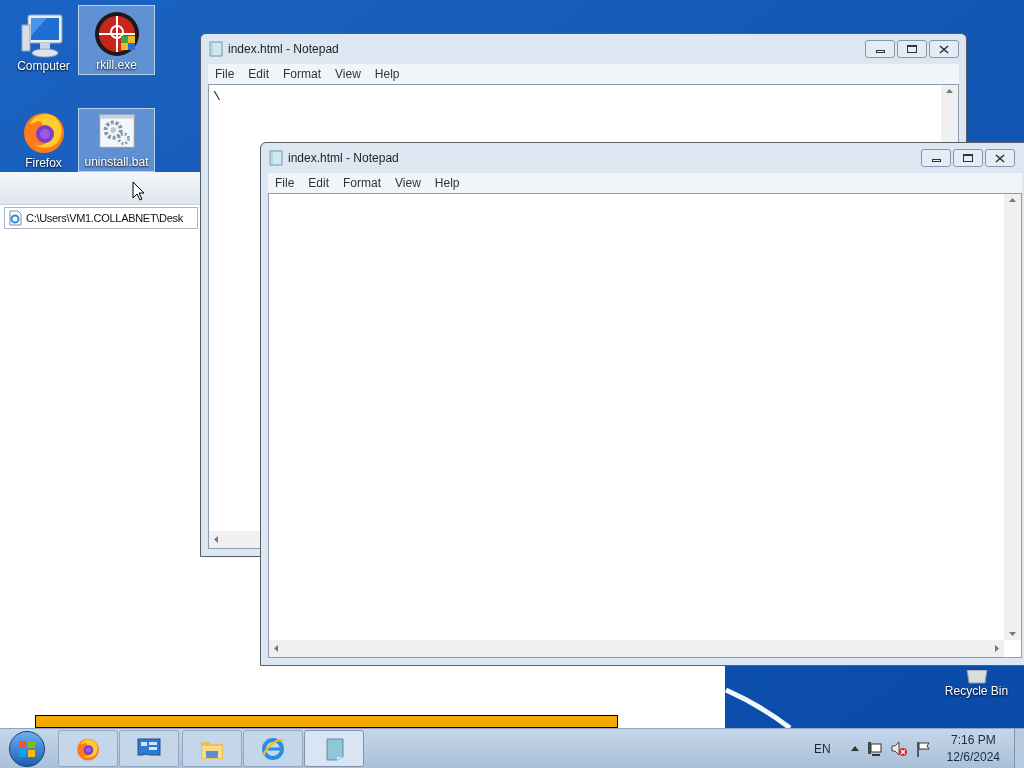 The width and height of the screenshot is (1024, 768). What do you see at coordinates (976, 691) in the screenshot?
I see `icon-label: Recycle Bin` at bounding box center [976, 691].